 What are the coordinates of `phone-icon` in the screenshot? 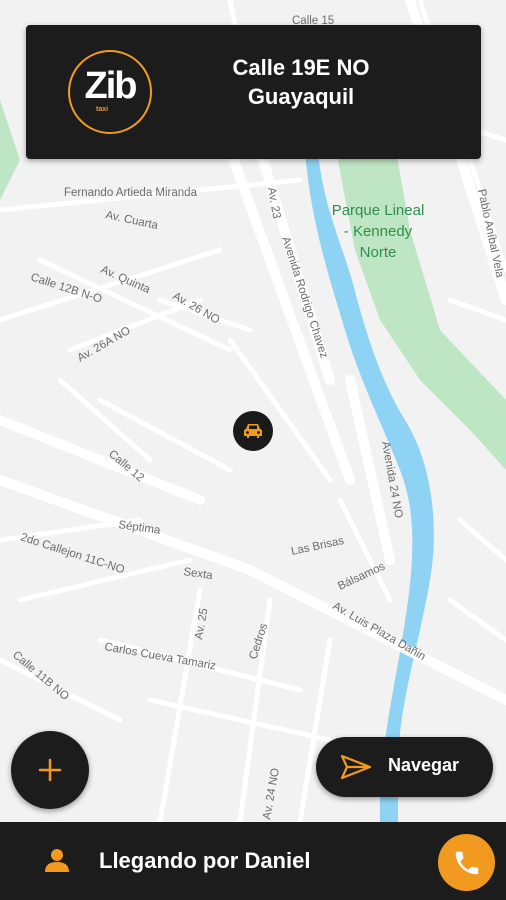 It's located at (466, 862).